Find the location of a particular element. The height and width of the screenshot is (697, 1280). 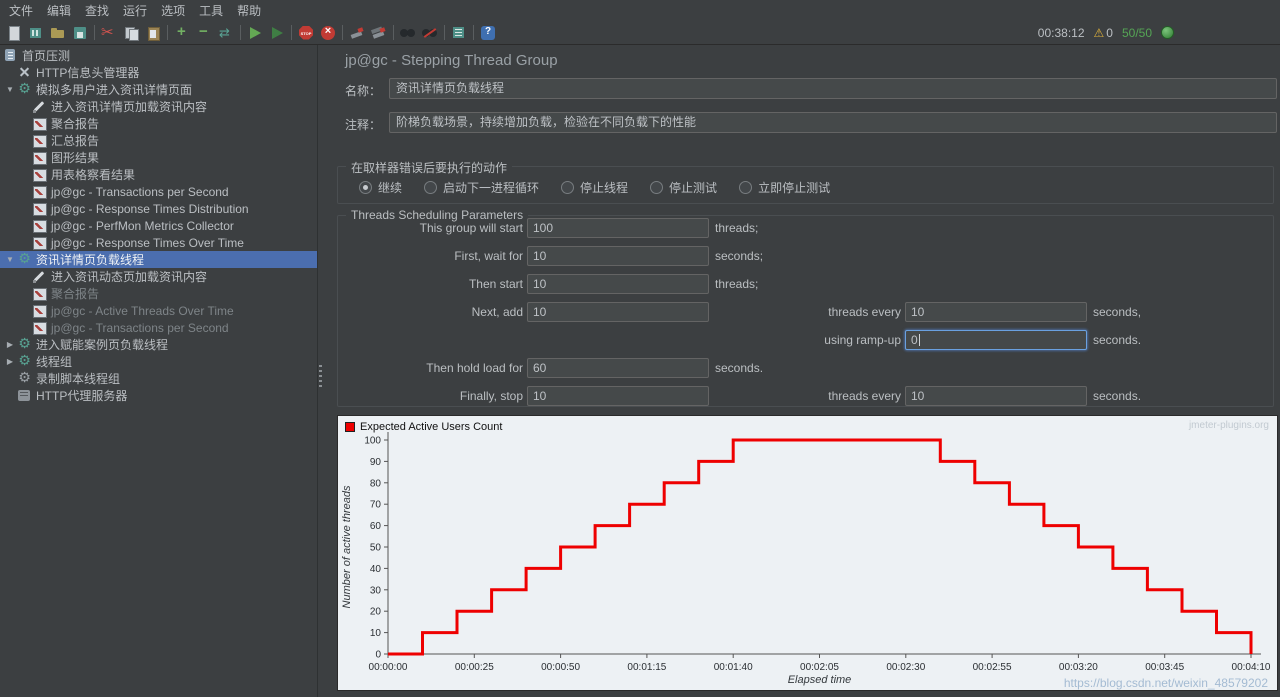

start-no-pauses-button is located at coordinates (277, 33).